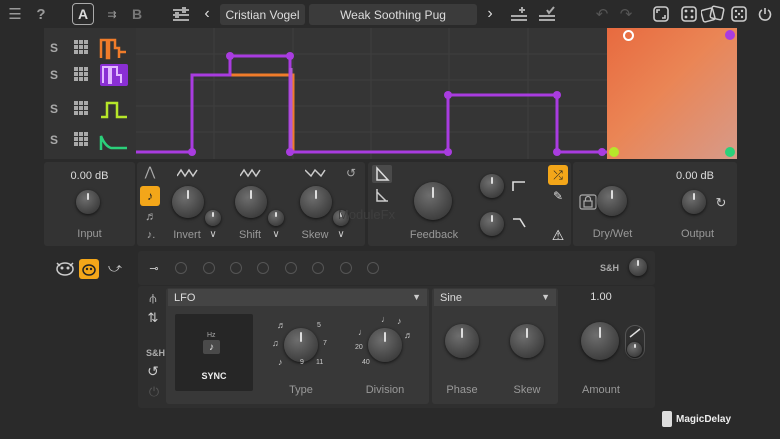 Image resolution: width=780 pixels, height=439 pixels. Describe the element at coordinates (154, 268) in the screenshot. I see `route-arrow-icon: ⊸` at that location.